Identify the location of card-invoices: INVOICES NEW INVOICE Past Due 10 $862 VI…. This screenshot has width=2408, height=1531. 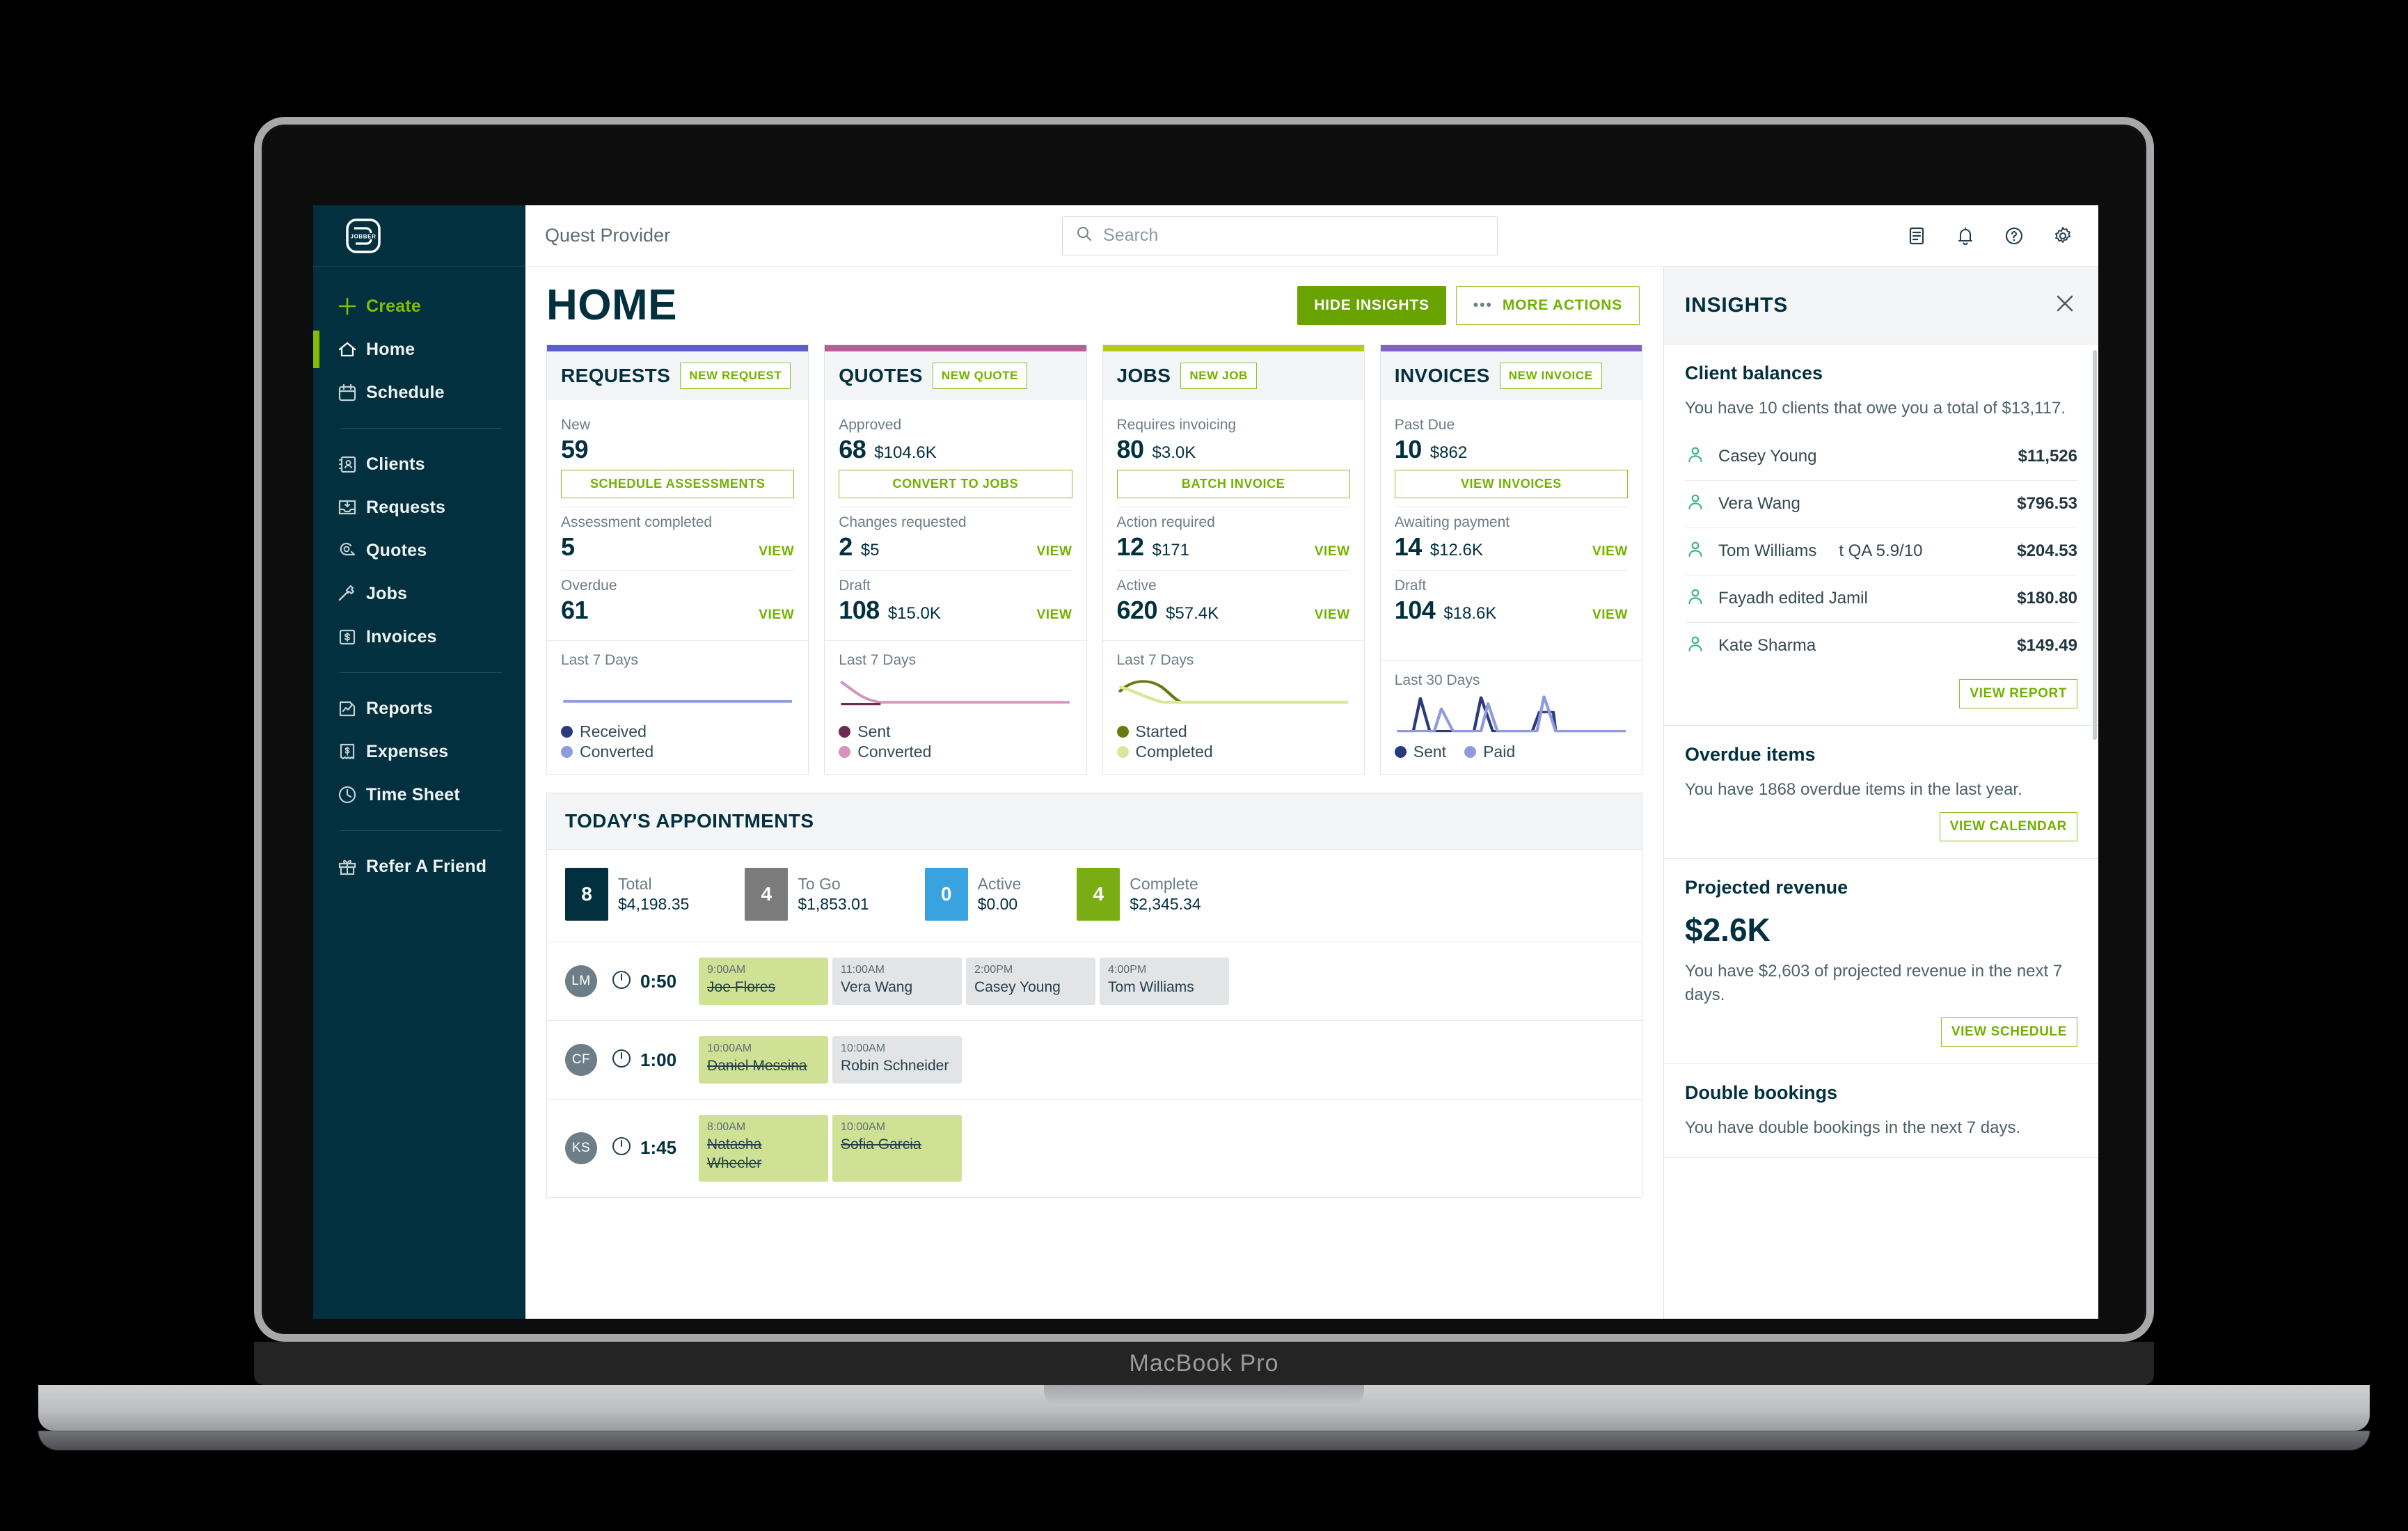
(1510, 559).